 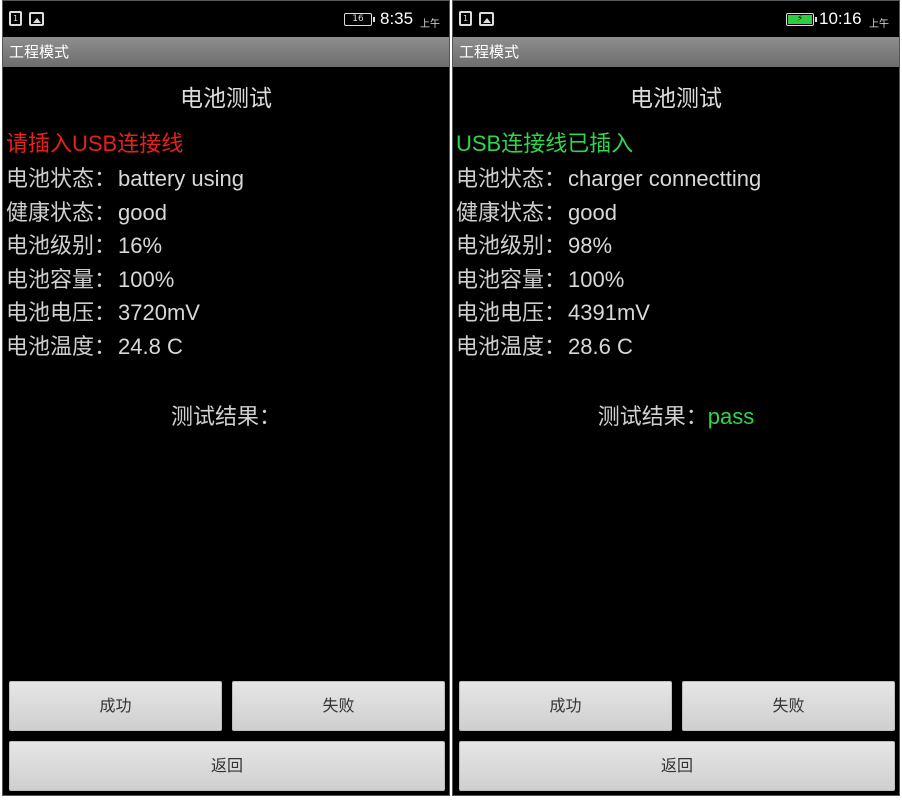 I want to click on battery-charging-icon: ⚡, so click(x=801, y=19).